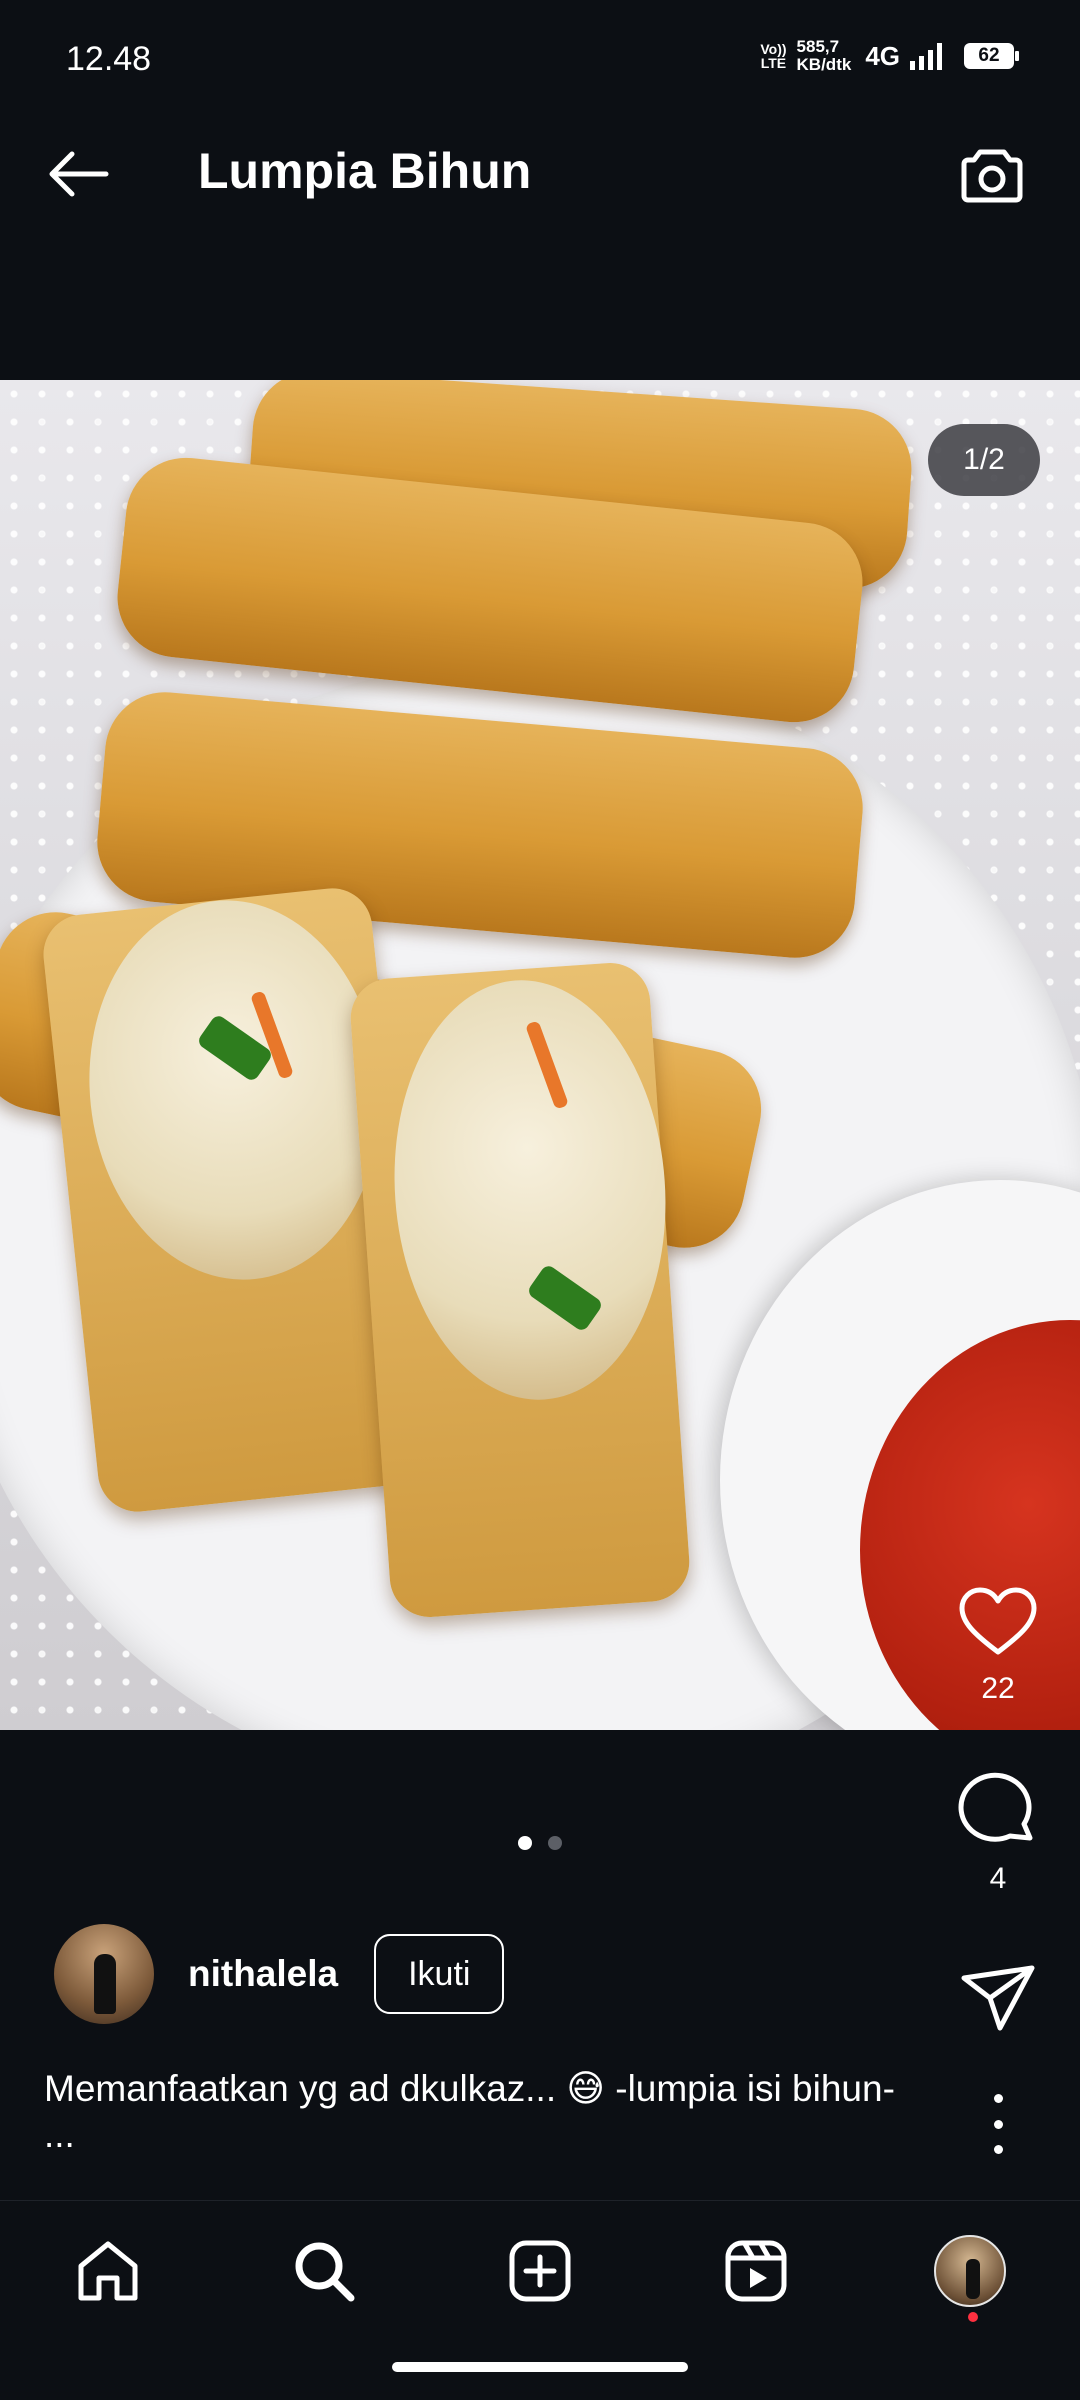 Image resolution: width=1080 pixels, height=2400 pixels. Describe the element at coordinates (540, 2367) in the screenshot. I see `home-indicator` at that location.